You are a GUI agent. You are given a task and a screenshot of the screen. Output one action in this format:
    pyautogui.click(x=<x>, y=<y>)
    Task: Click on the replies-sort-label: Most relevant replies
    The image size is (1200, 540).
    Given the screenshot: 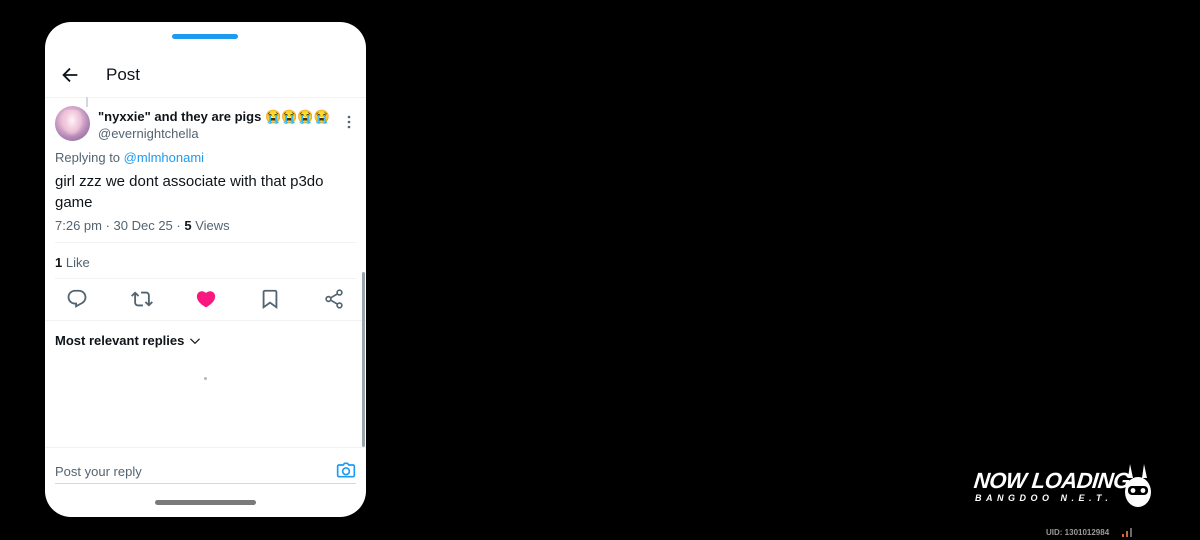 What is the action you would take?
    pyautogui.click(x=120, y=340)
    